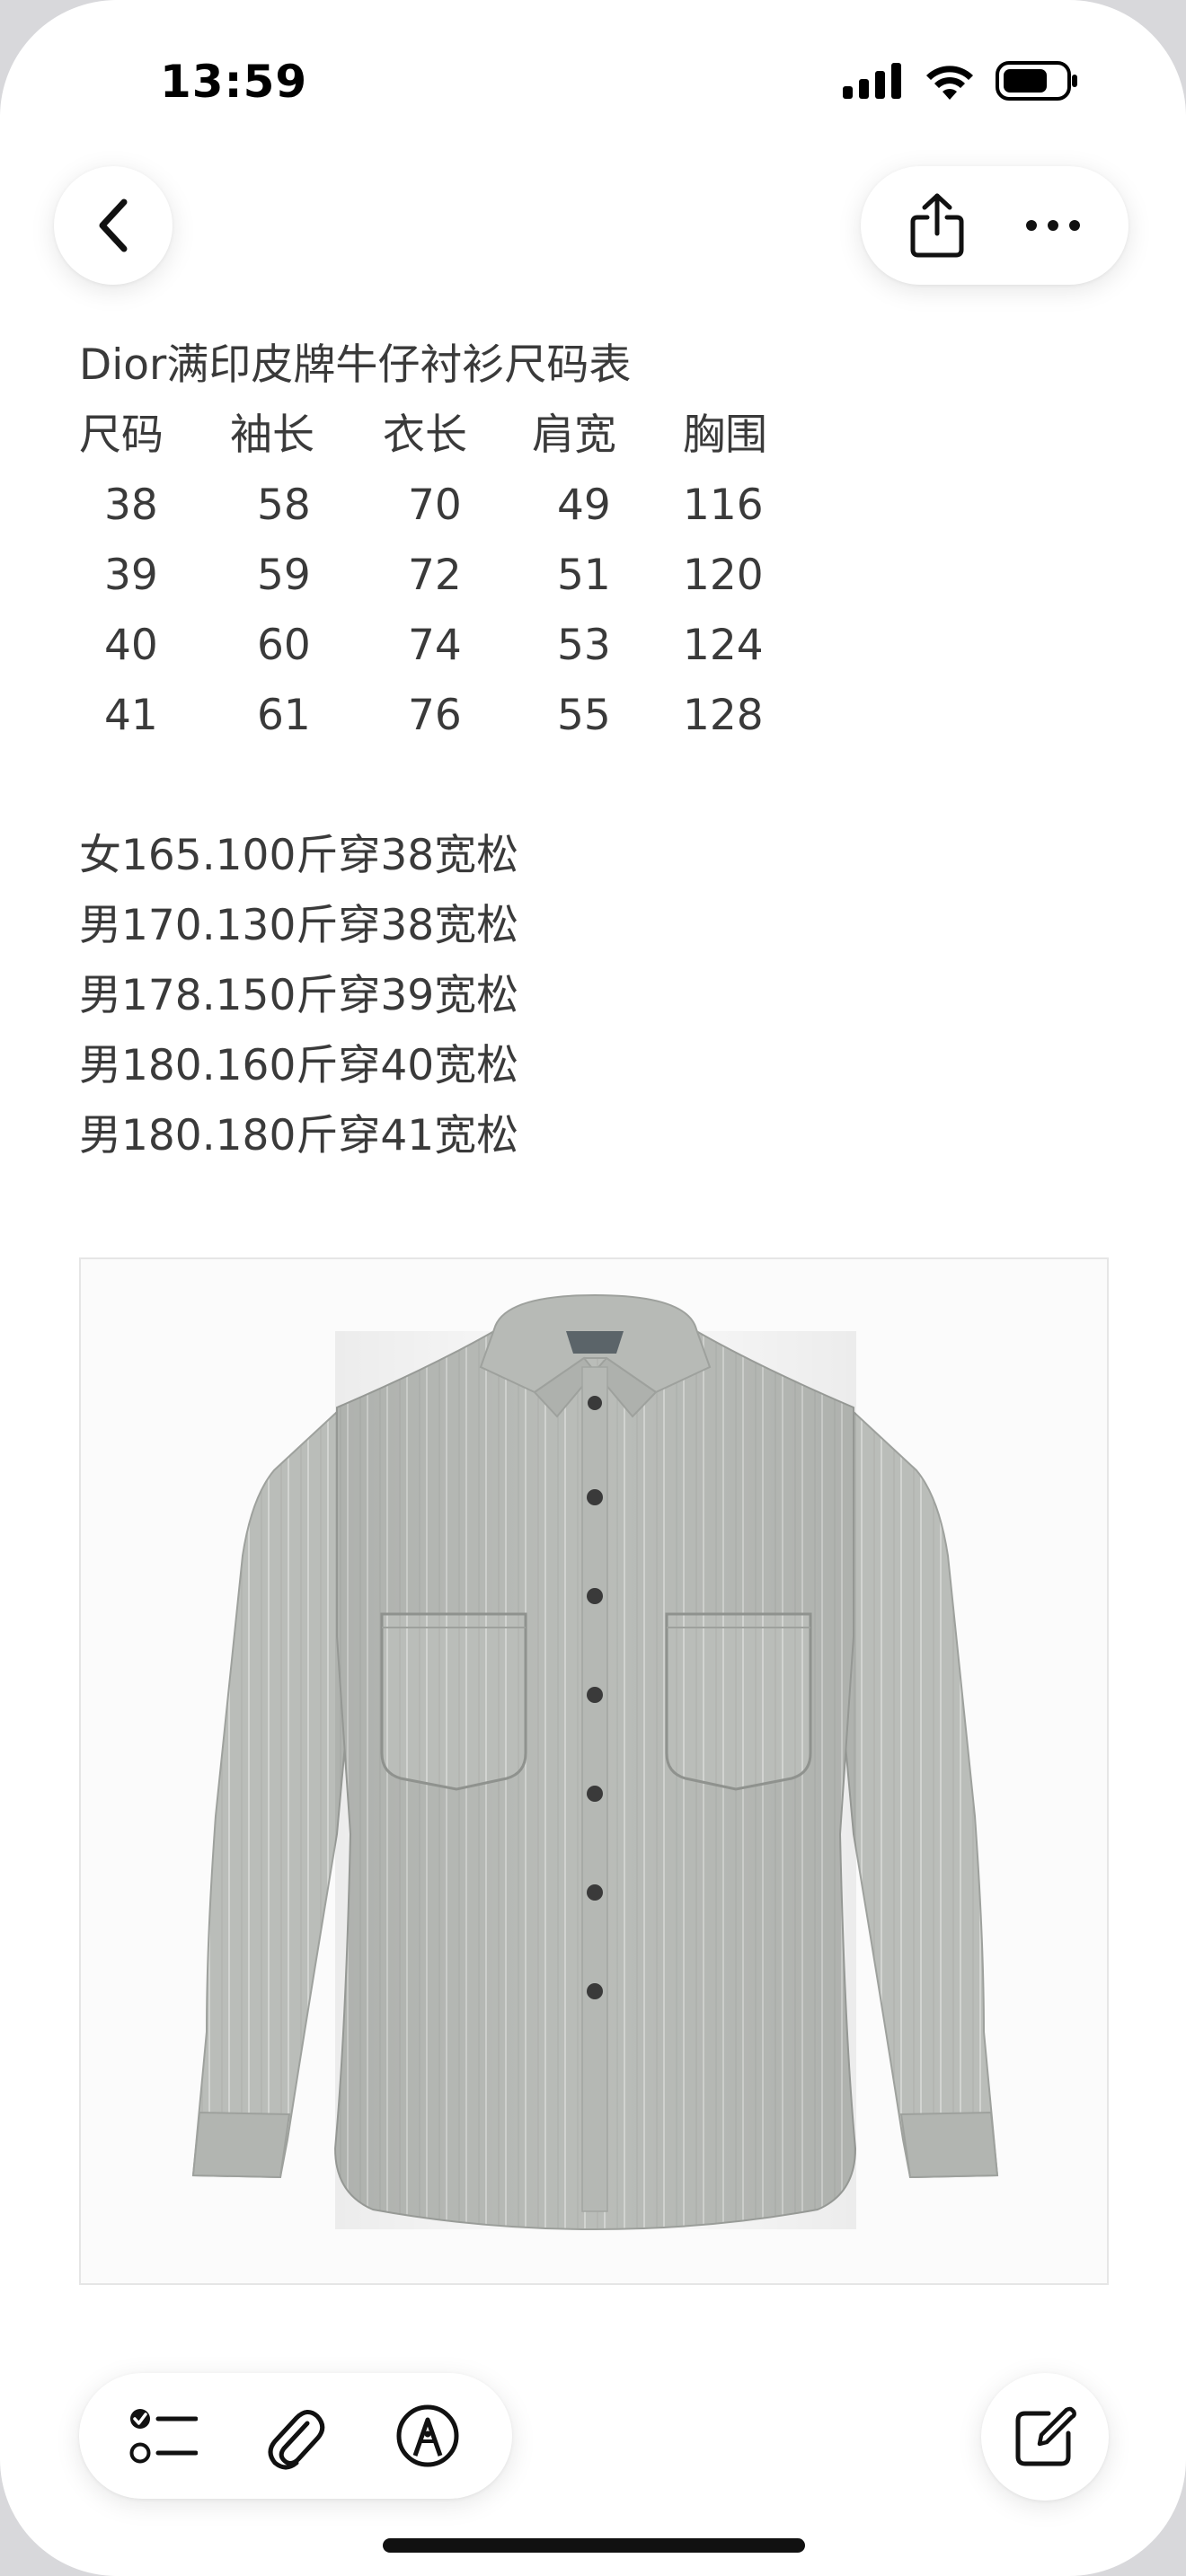  What do you see at coordinates (299, 995) in the screenshot?
I see `size-recommendation: 男178.150斤穿39宽松` at bounding box center [299, 995].